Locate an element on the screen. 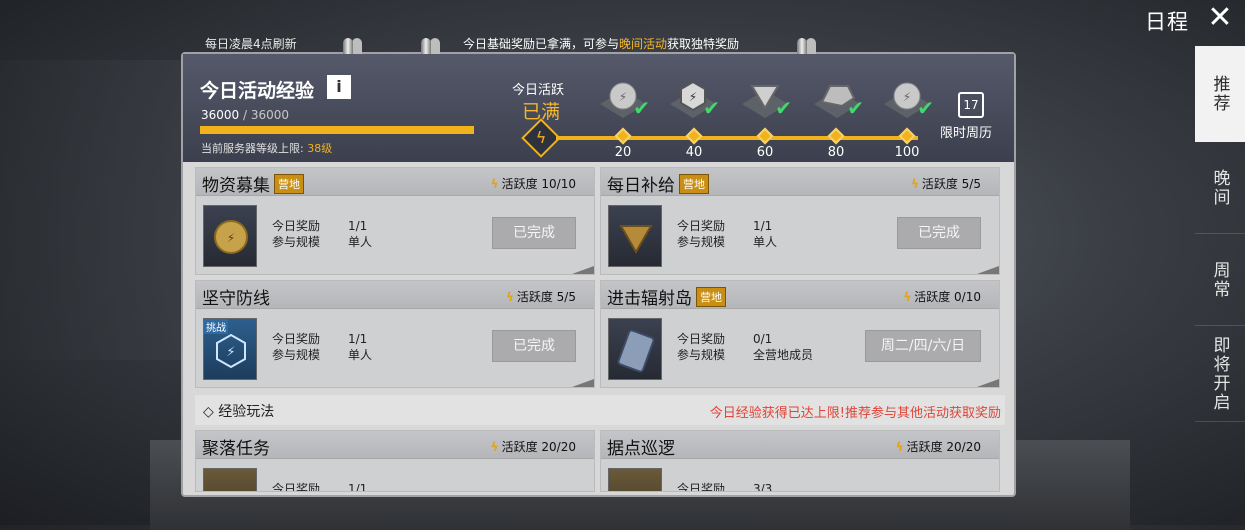  card-details: 今日奖励 1/1 is located at coordinates (320, 487).